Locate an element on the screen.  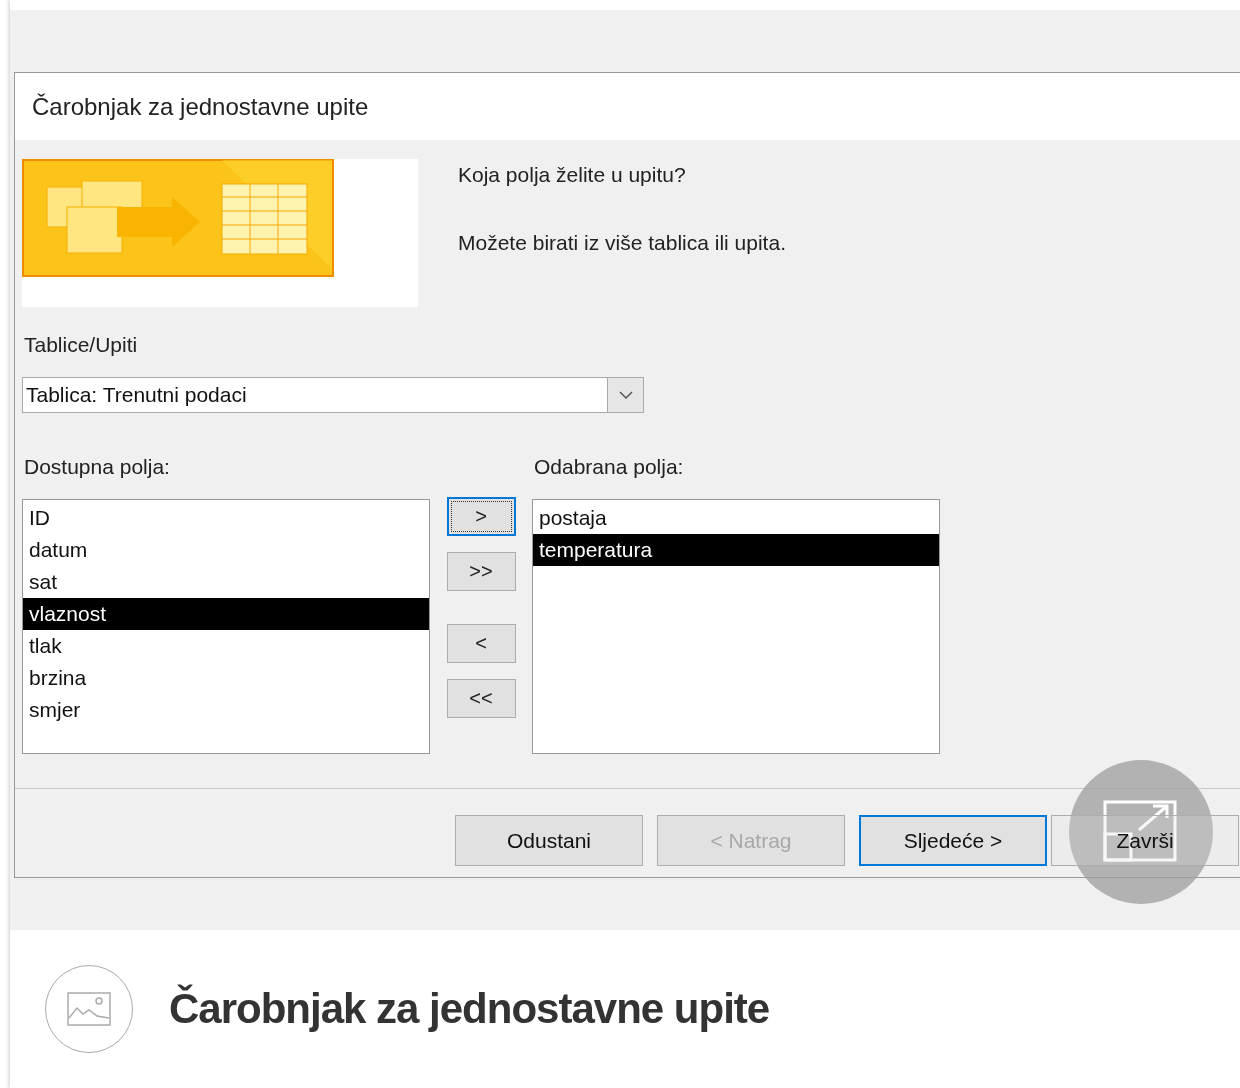
expand-icon is located at coordinates (1141, 832).